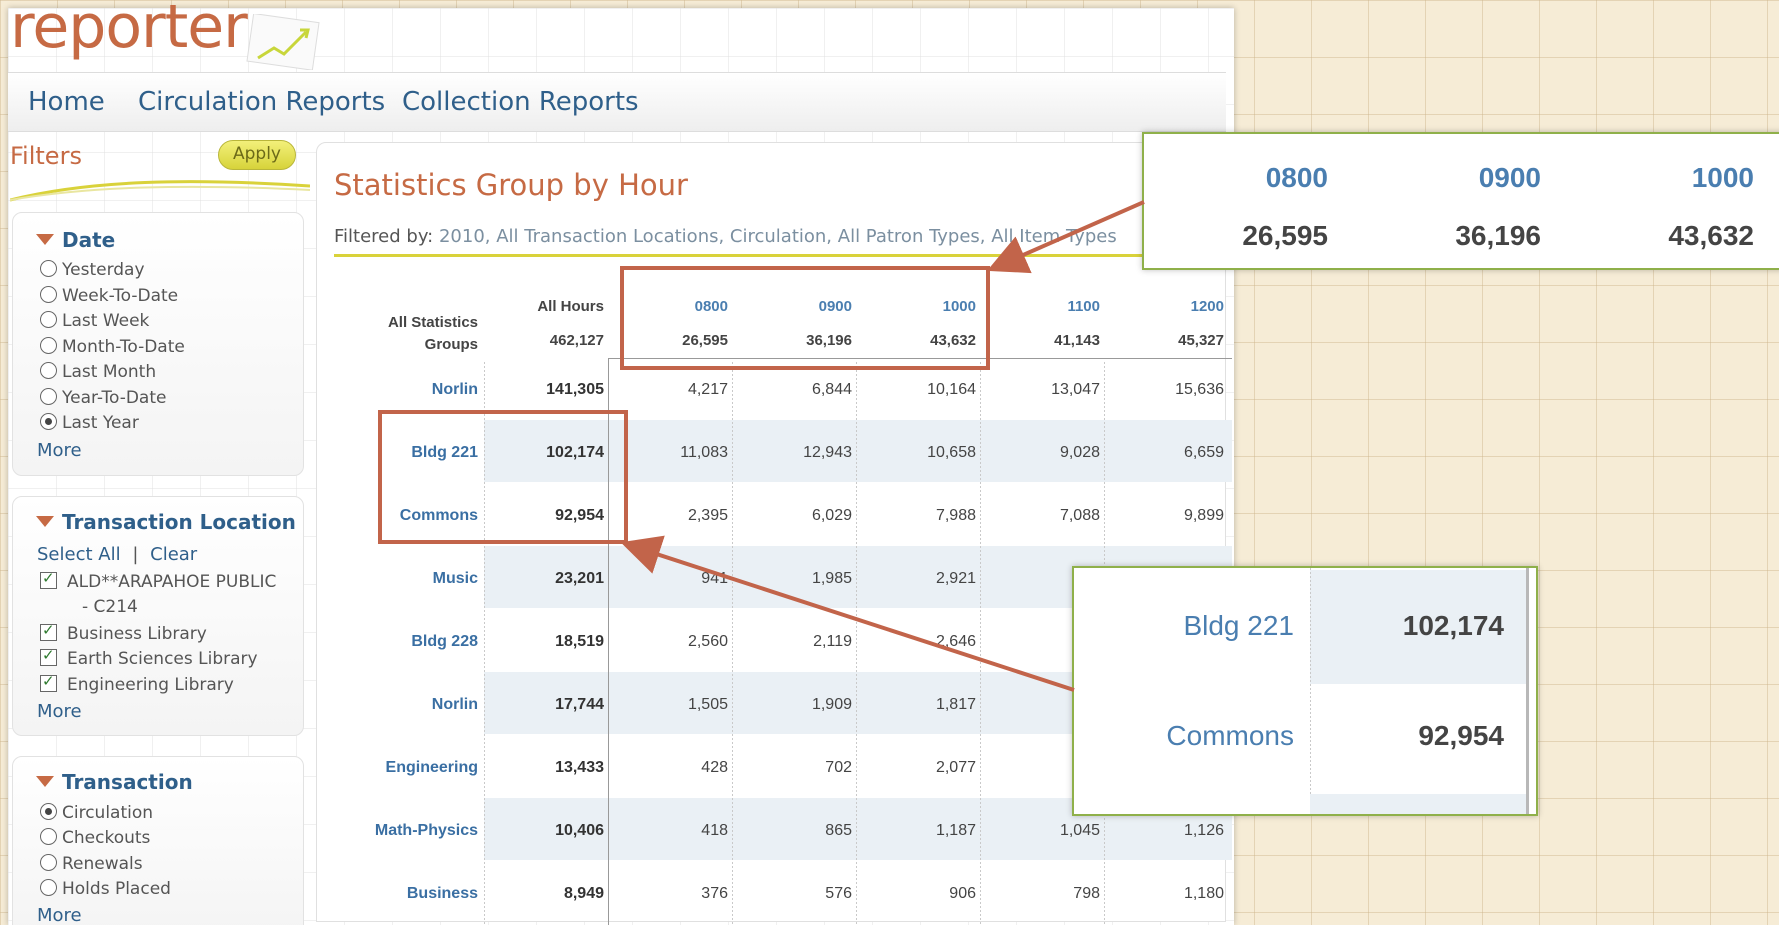 This screenshot has height=925, width=1779. I want to click on option-label: Yesterday, so click(103, 270).